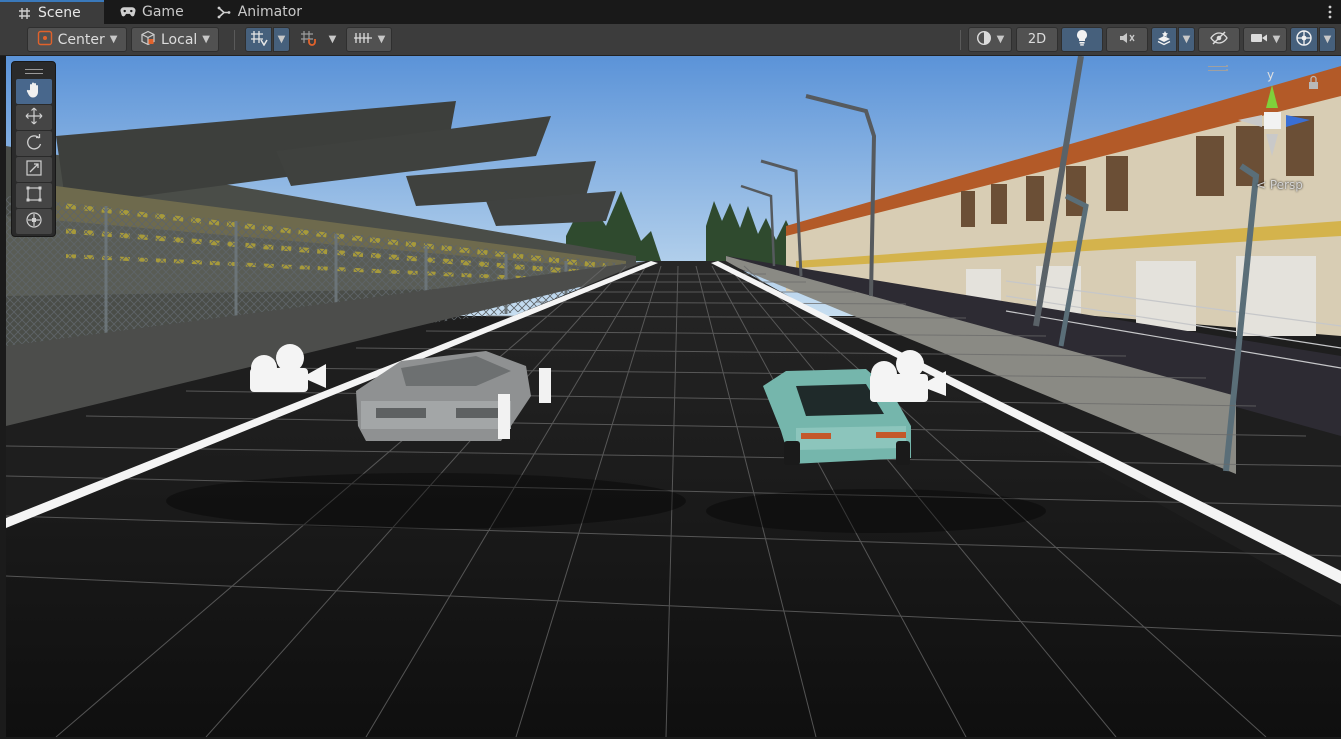 The height and width of the screenshot is (739, 1341). Describe the element at coordinates (670, 40) in the screenshot. I see `scene-toolbar: Center ▼ Local ▼ ▼ ▼ ▼ ▼ 2D ▼ ▼ ▼` at that location.